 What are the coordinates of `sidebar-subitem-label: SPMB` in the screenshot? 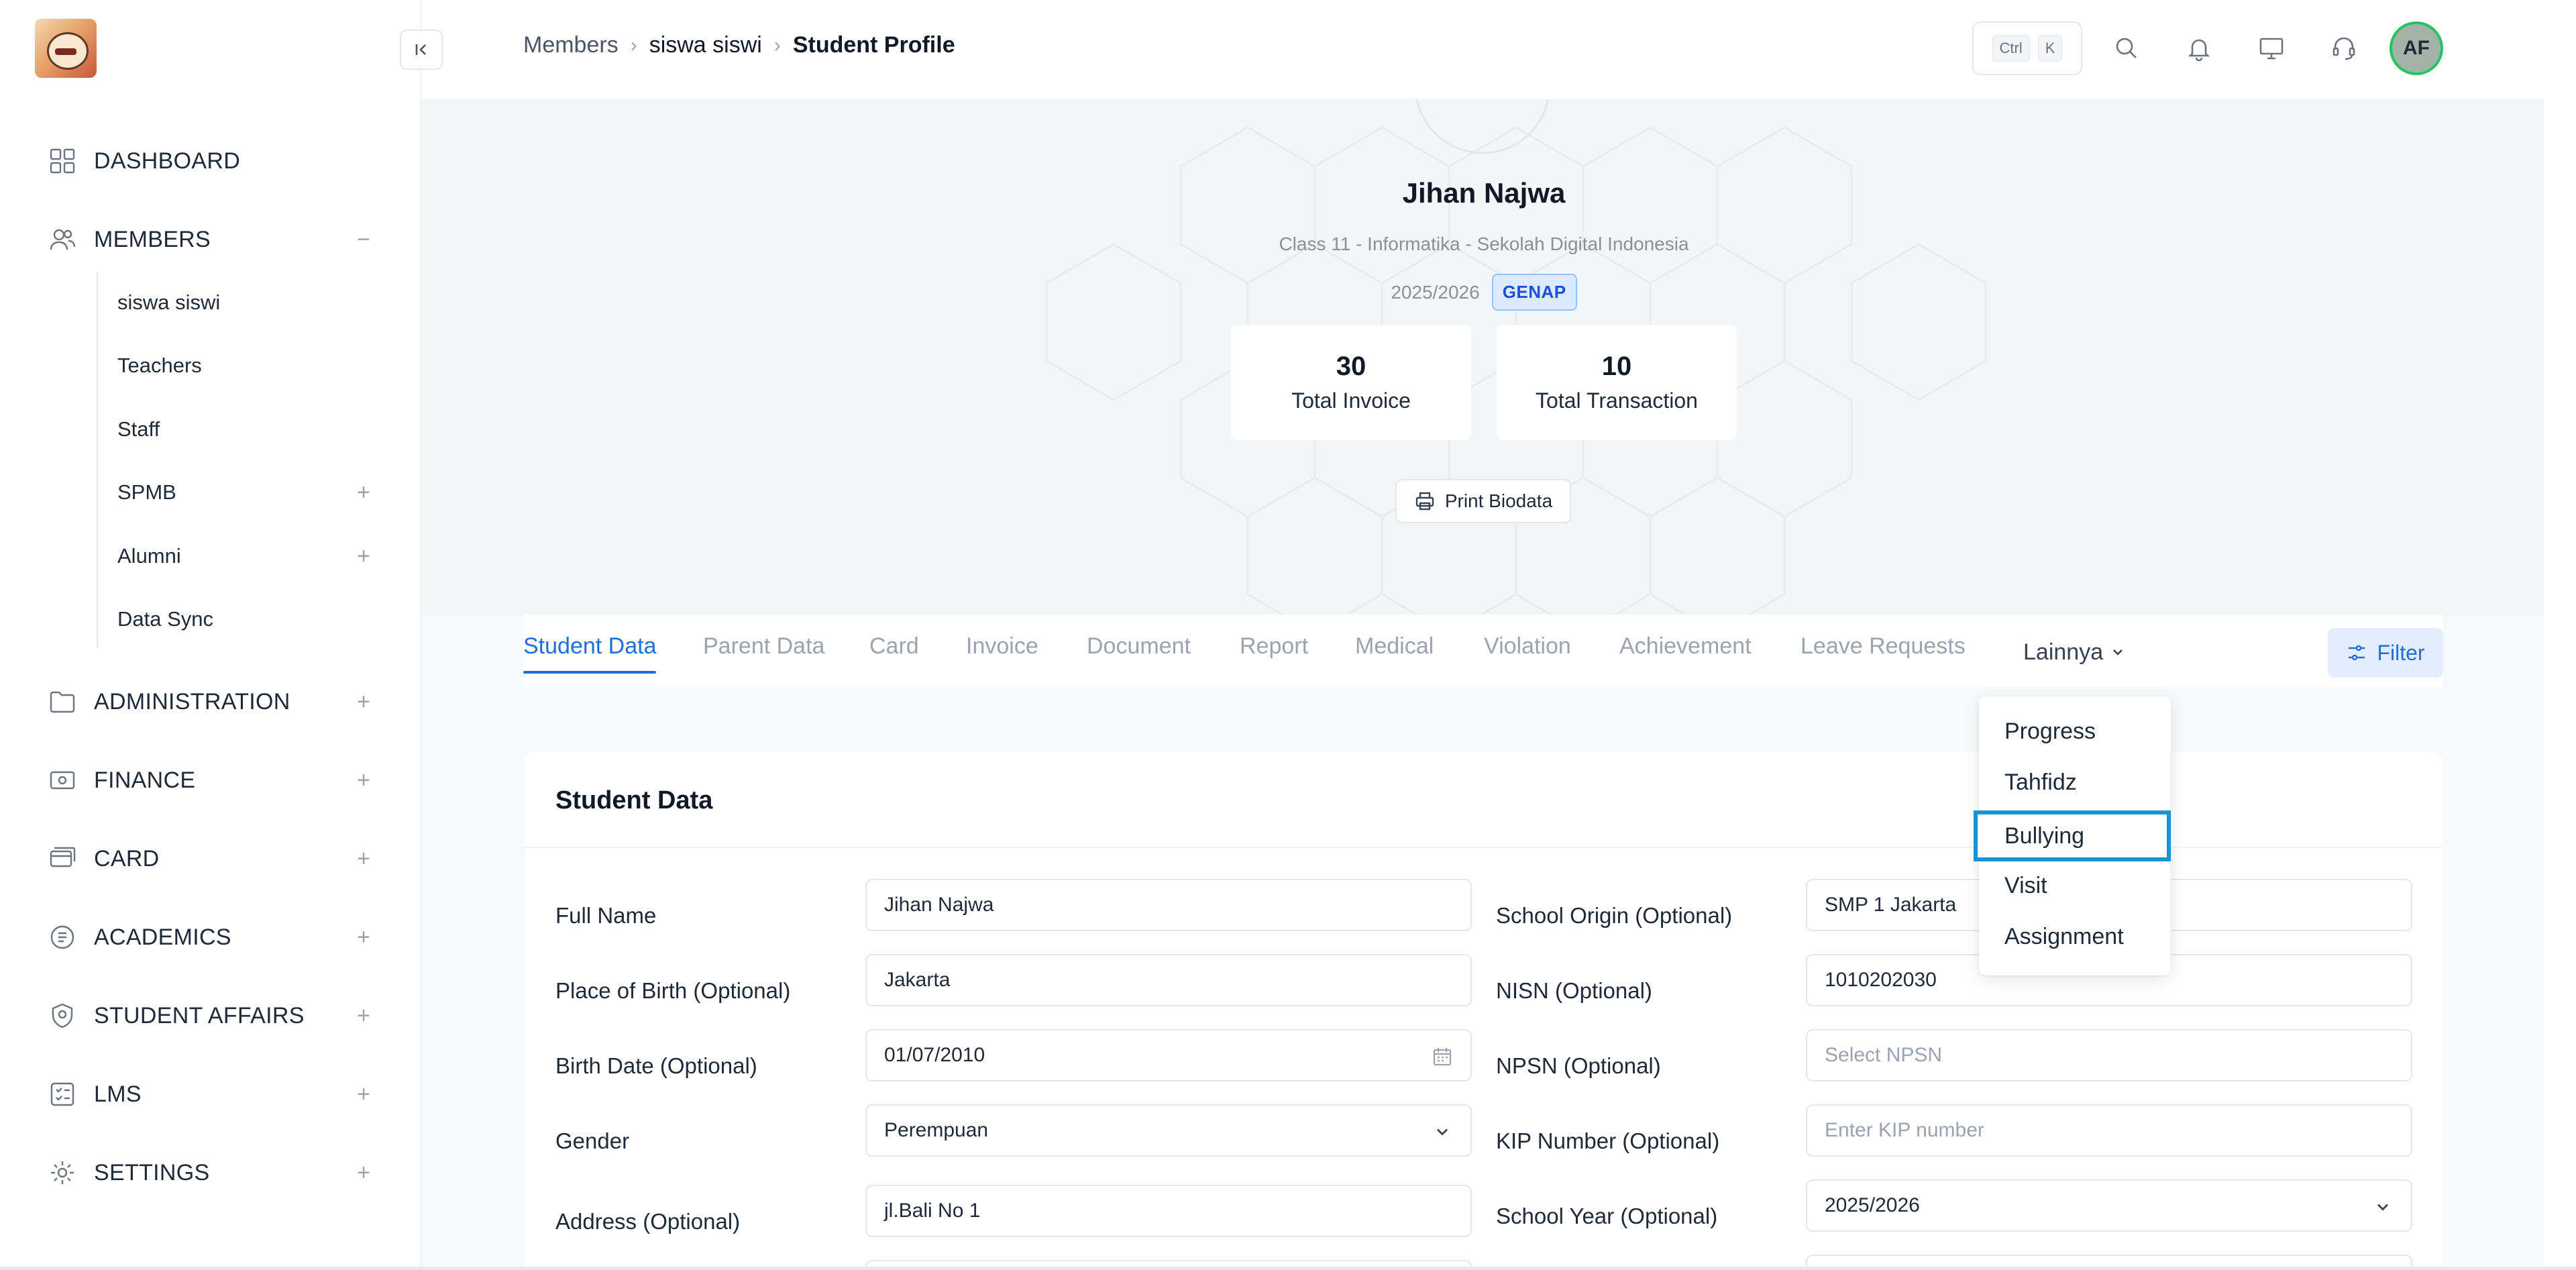 It's located at (146, 492).